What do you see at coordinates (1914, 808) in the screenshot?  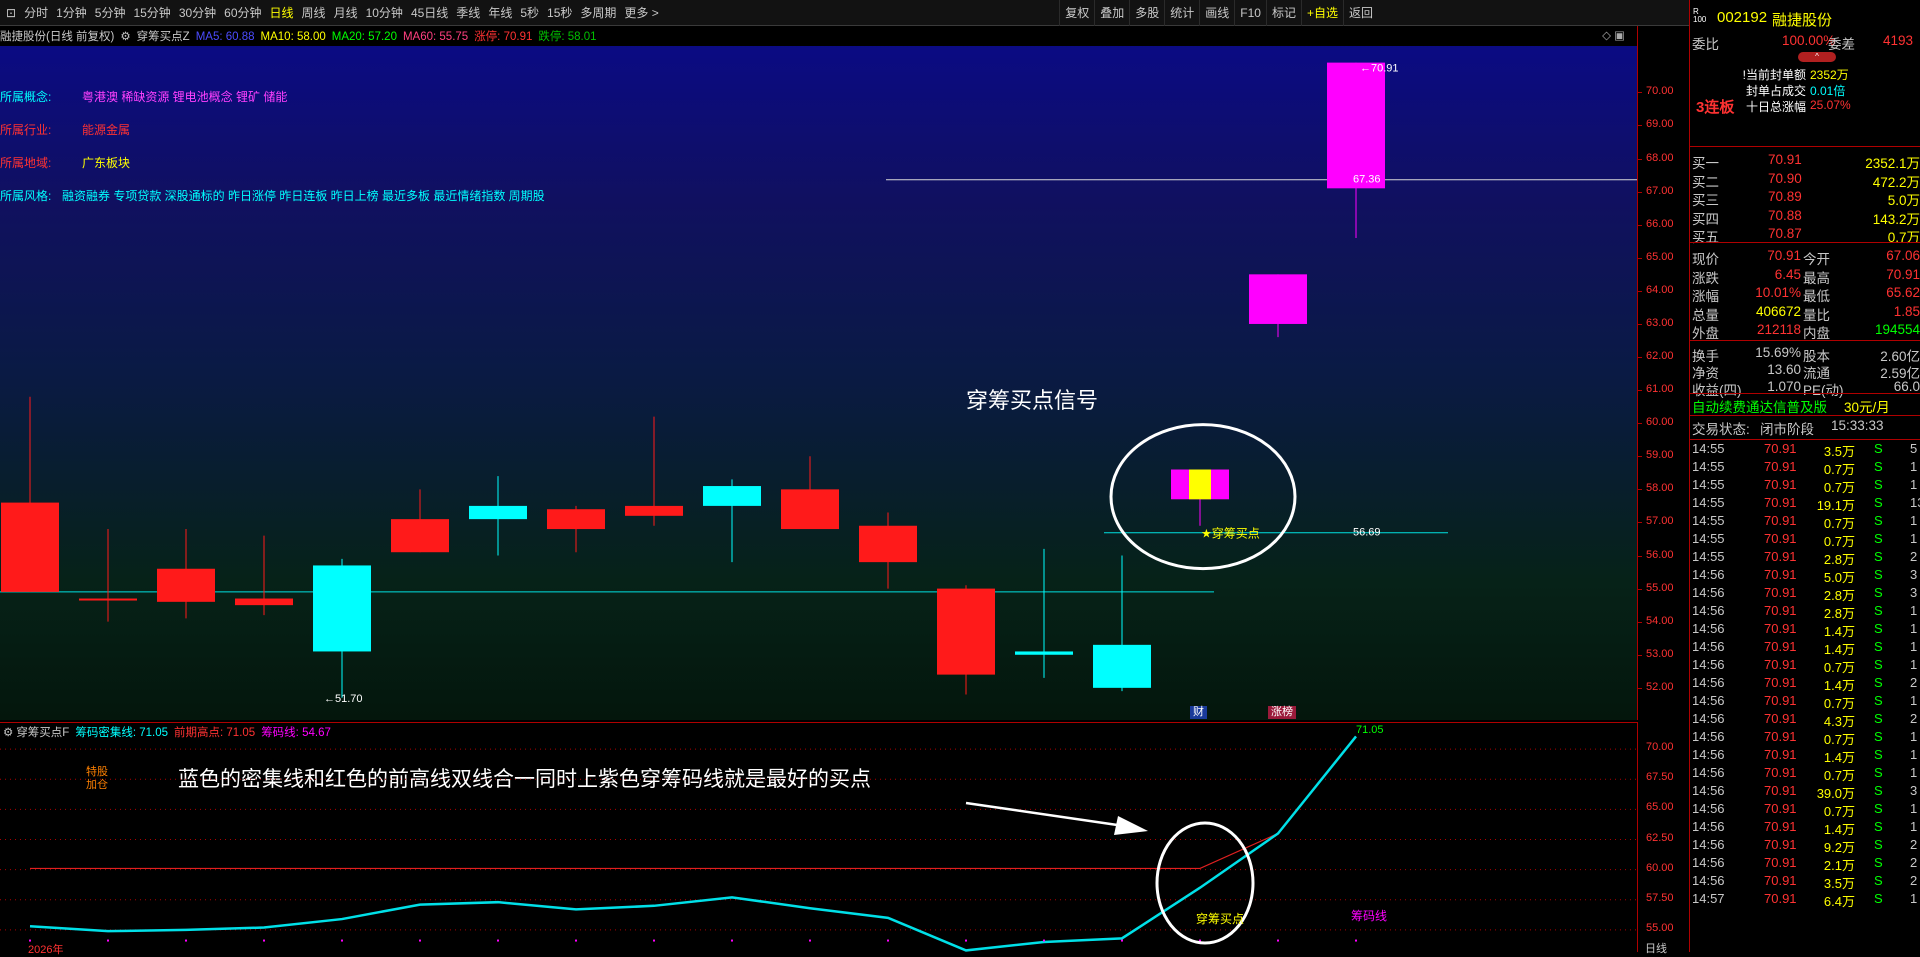 I see `tick-count-20: 1` at bounding box center [1914, 808].